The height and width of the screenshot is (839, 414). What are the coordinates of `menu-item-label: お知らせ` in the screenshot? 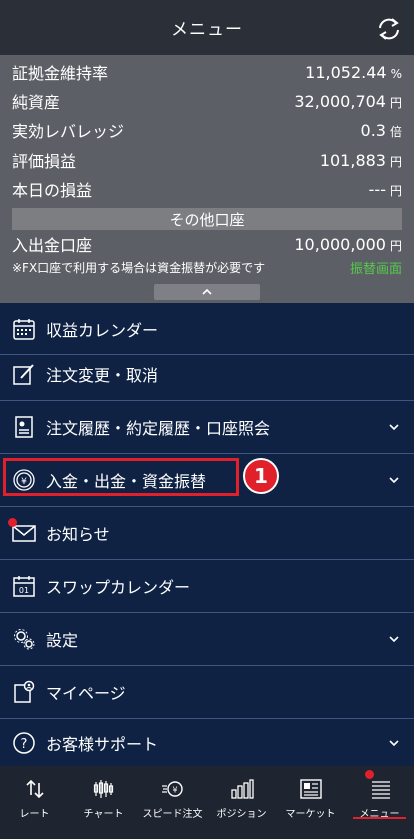 It's located at (78, 534).